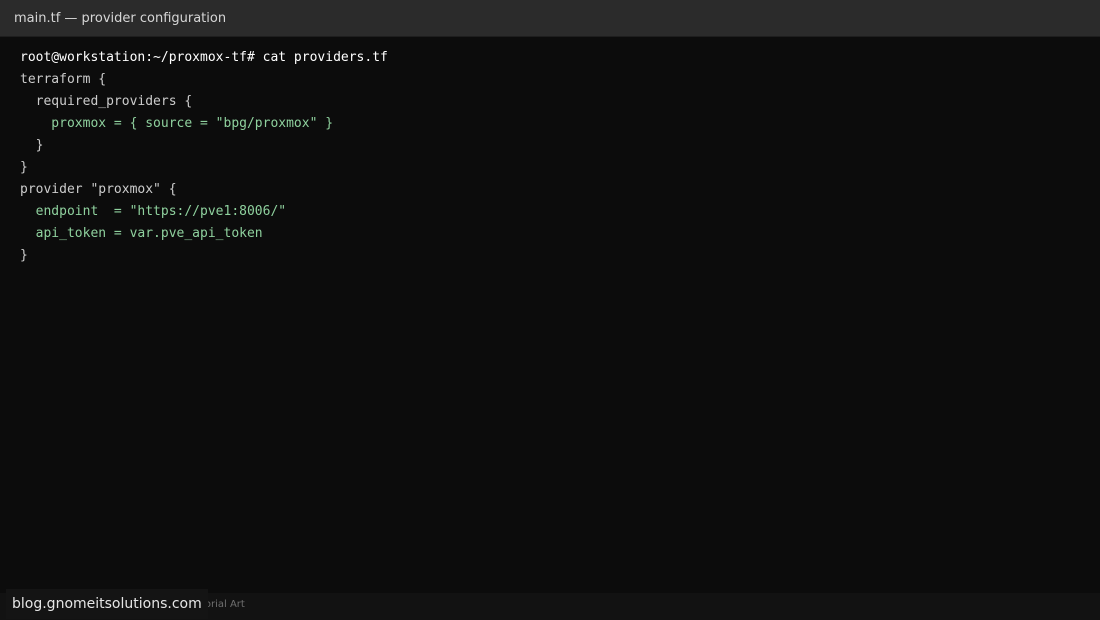  Describe the element at coordinates (153, 211) in the screenshot. I see `code-line: endpoint = "https://pve1:8006/"` at that location.